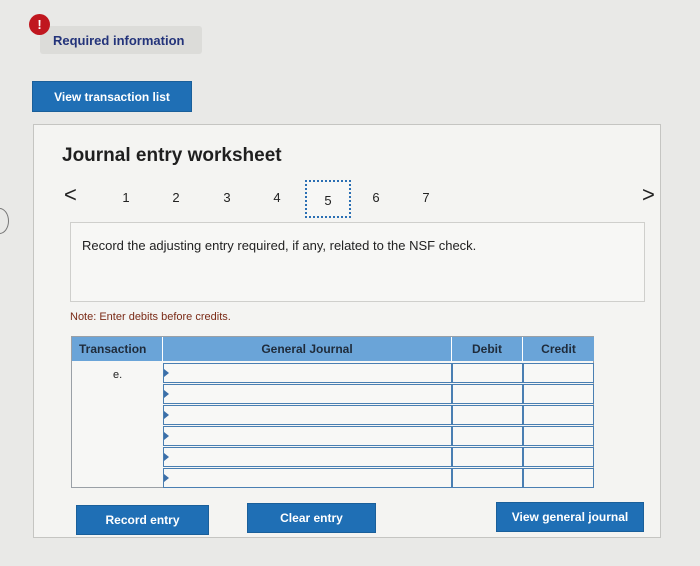 The width and height of the screenshot is (700, 566). I want to click on header-debit: Debit, so click(487, 349).